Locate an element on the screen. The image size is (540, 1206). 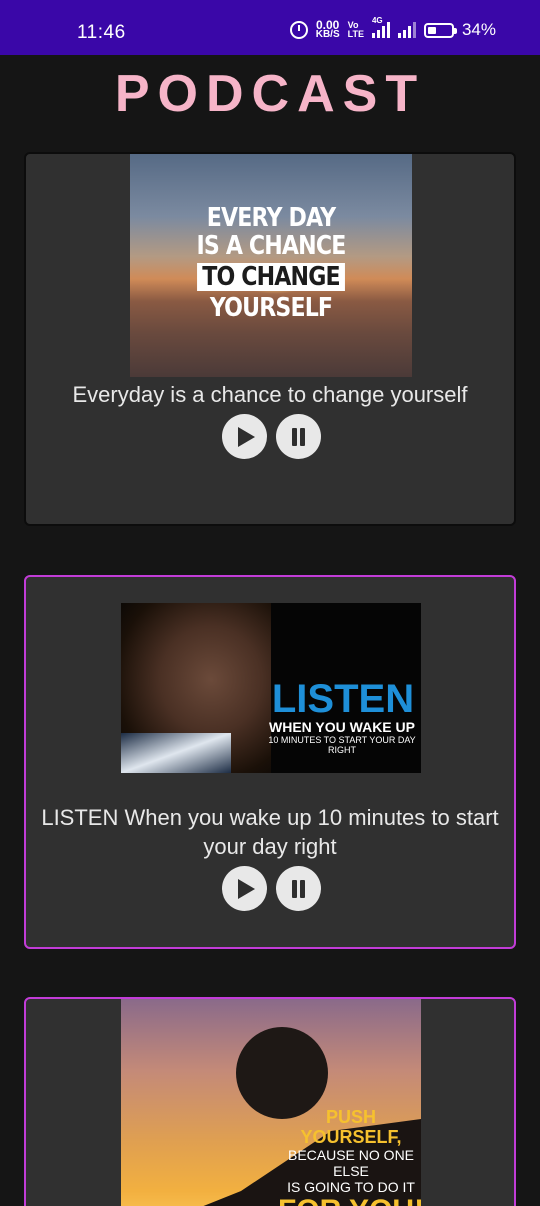
thumbnail-subheadline: WHEN YOU WAKE UP is located at coordinates (342, 727).